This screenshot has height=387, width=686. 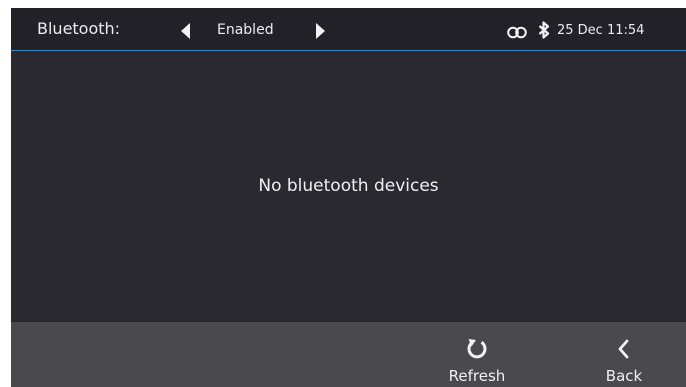 I want to click on triangle-left-icon, so click(x=185, y=31).